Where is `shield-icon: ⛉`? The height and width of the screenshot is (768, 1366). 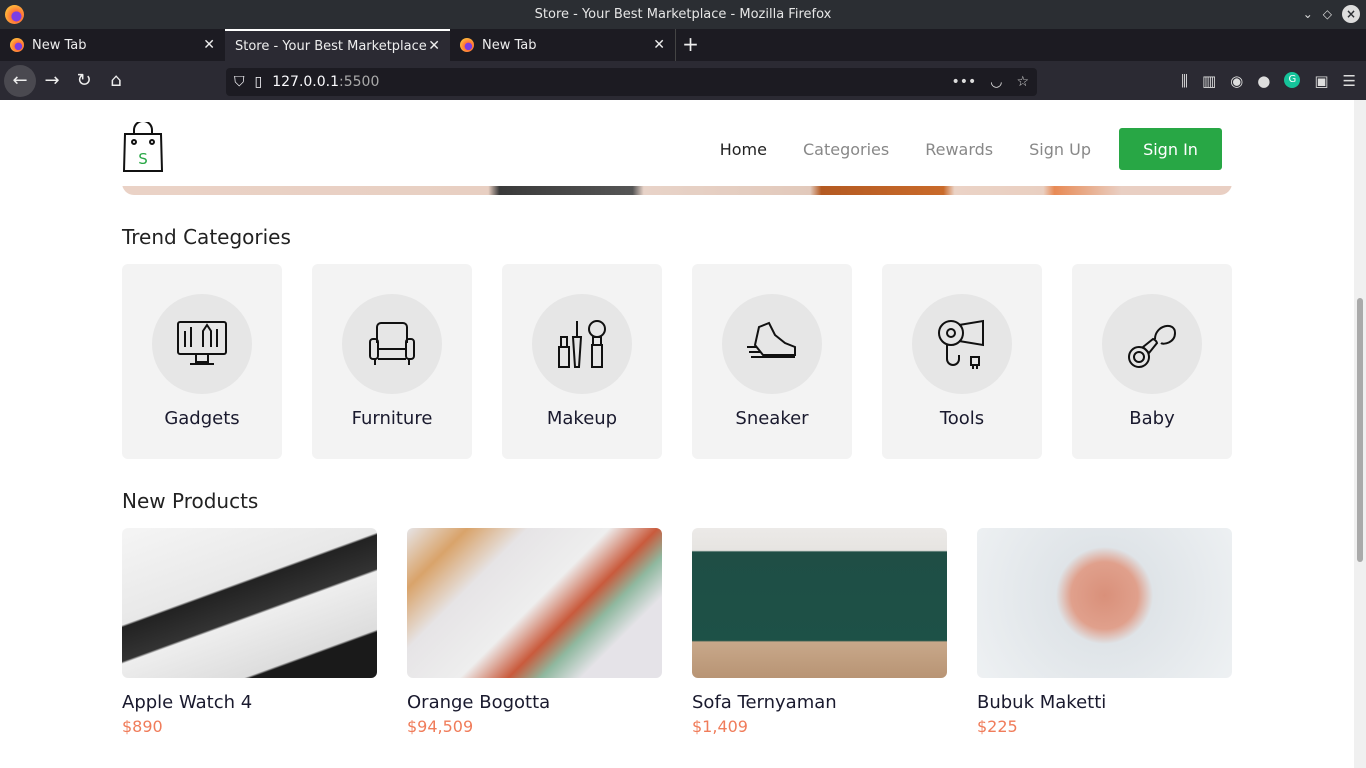
shield-icon: ⛉ is located at coordinates (239, 82).